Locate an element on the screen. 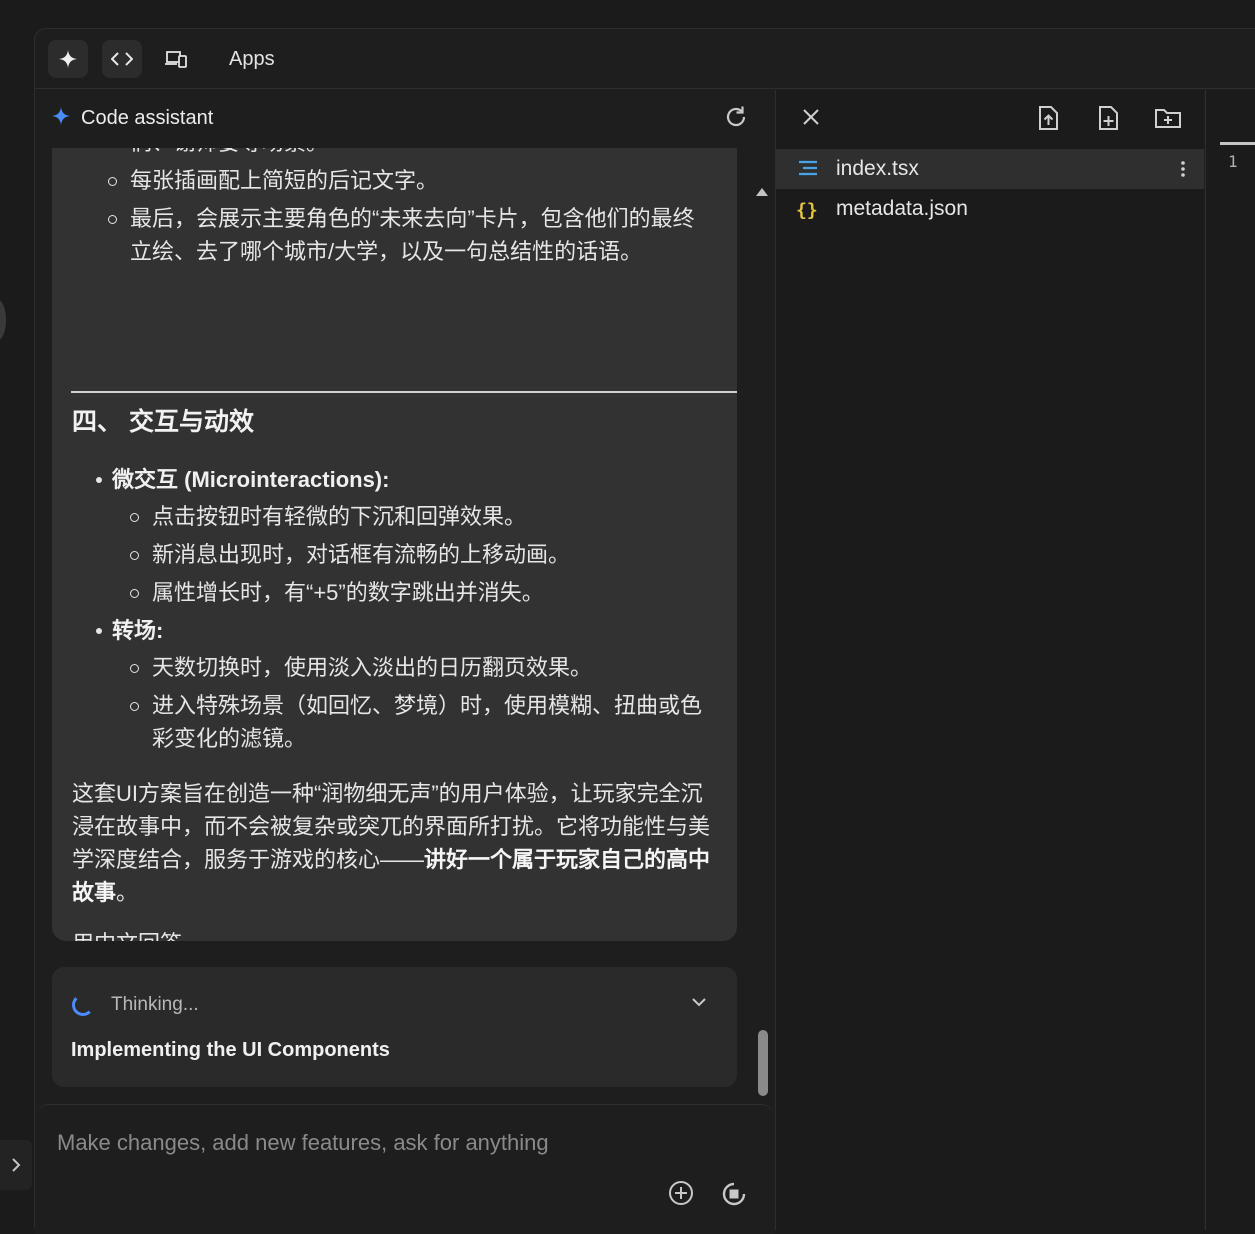 This screenshot has height=1234, width=1255. side-handle is located at coordinates (3, 320).